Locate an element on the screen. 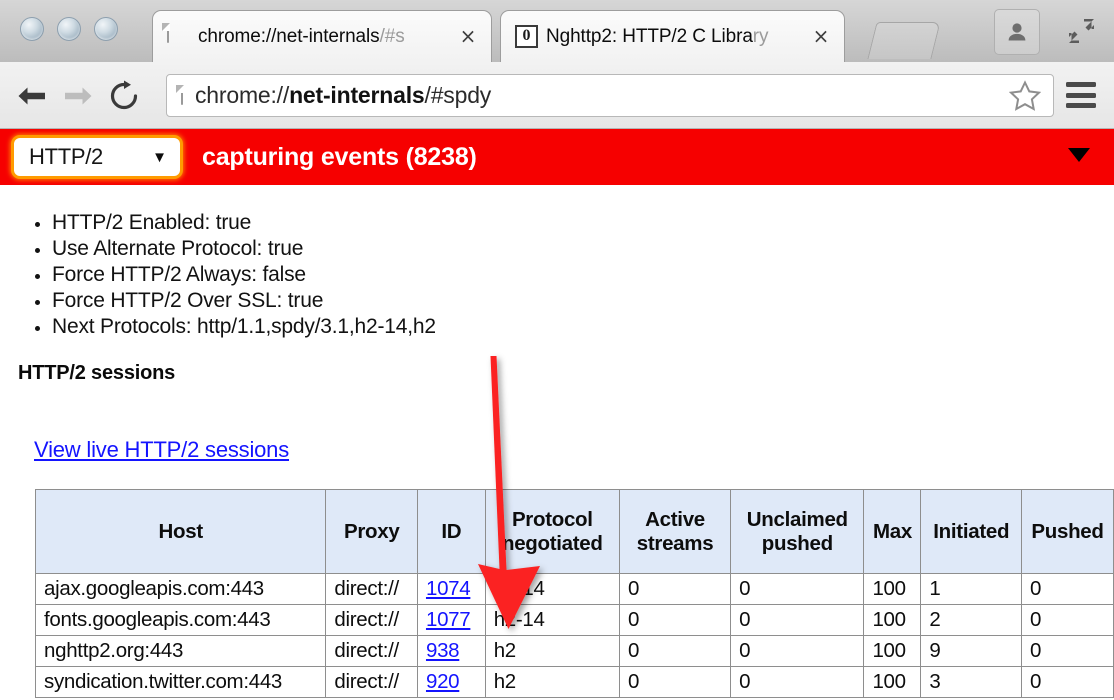 This screenshot has width=1114, height=700. tab-title-sub: ry is located at coordinates (760, 36).